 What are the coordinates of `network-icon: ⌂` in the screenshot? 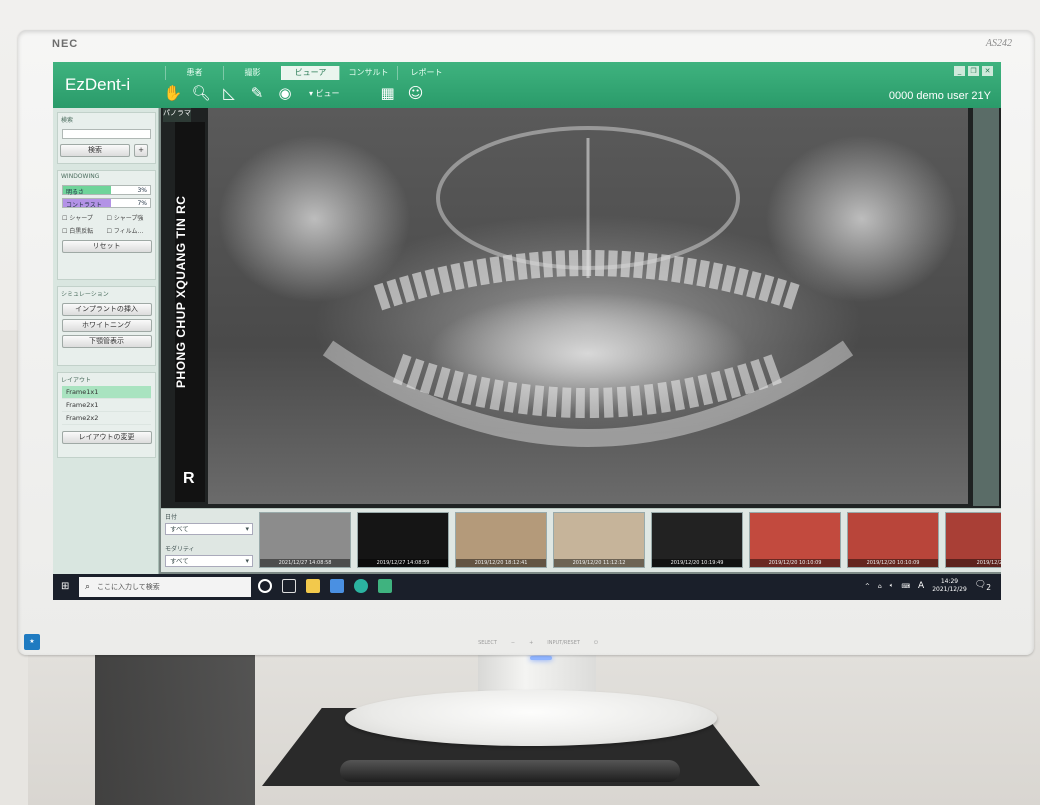 It's located at (880, 586).